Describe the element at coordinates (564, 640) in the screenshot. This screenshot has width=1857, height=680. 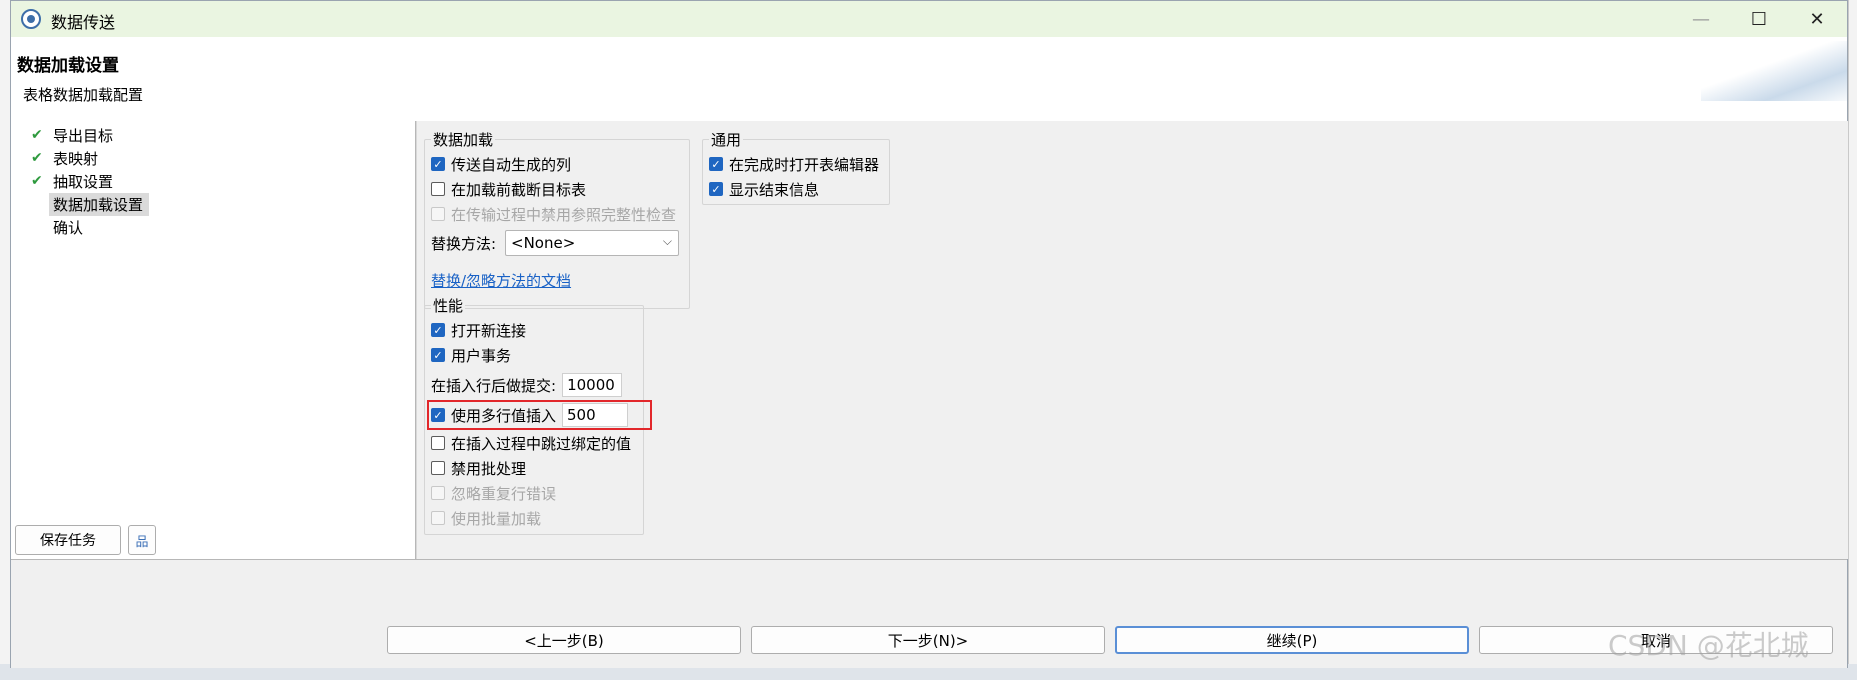
I see `previous-button: <上一步(B)` at that location.